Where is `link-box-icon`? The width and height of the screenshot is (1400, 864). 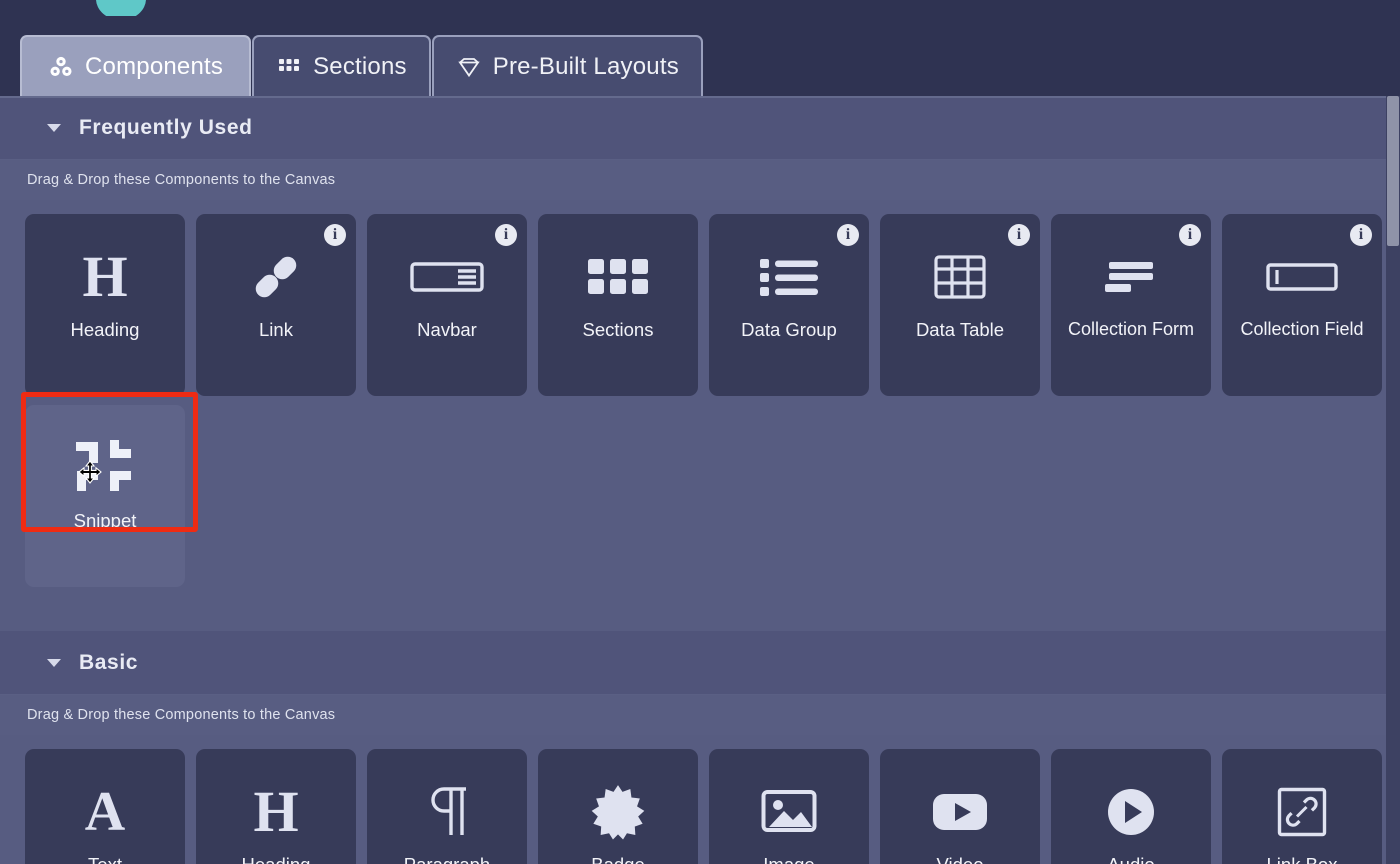
link-box-icon is located at coordinates (1302, 812).